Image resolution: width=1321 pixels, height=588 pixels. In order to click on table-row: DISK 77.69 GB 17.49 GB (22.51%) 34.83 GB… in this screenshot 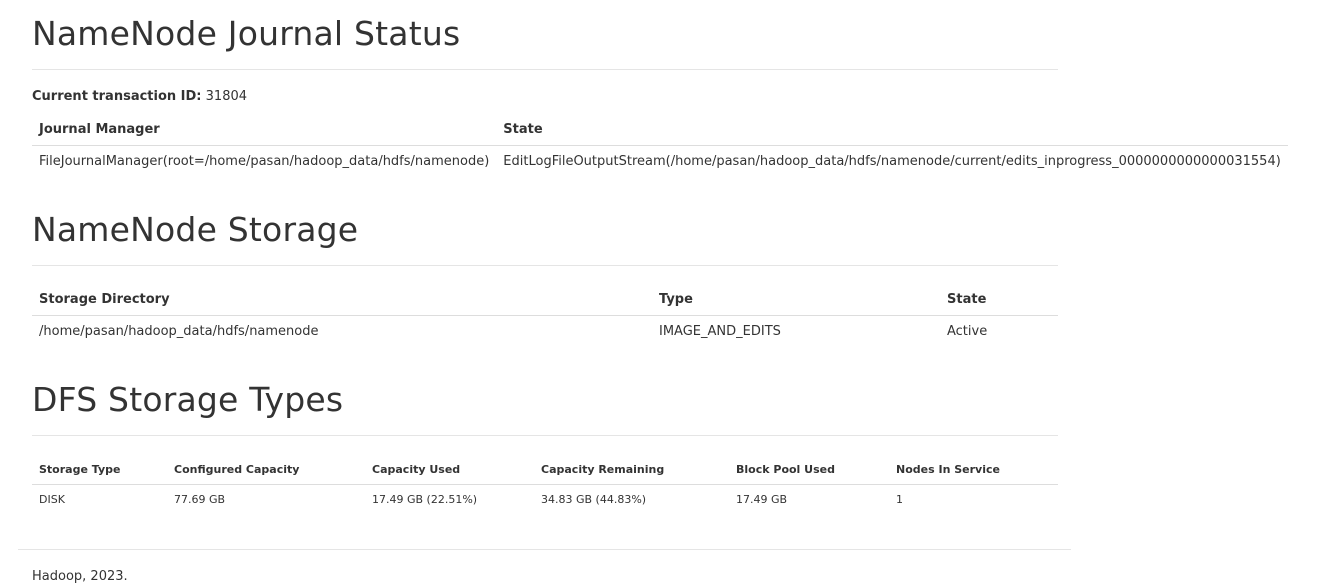, I will do `click(545, 499)`.